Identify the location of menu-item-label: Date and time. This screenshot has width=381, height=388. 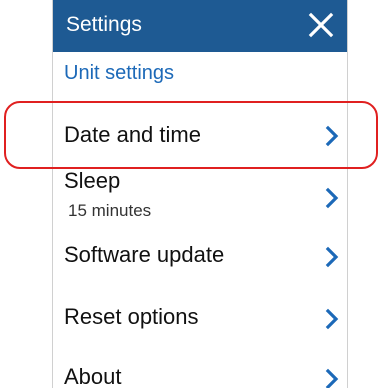
(132, 134).